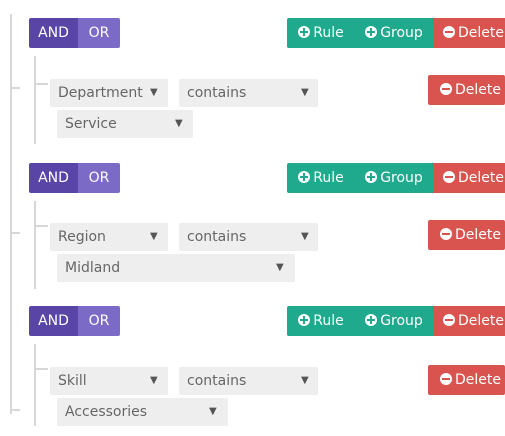 The image size is (505, 436). I want to click on value-select-value: Accessories, so click(106, 412).